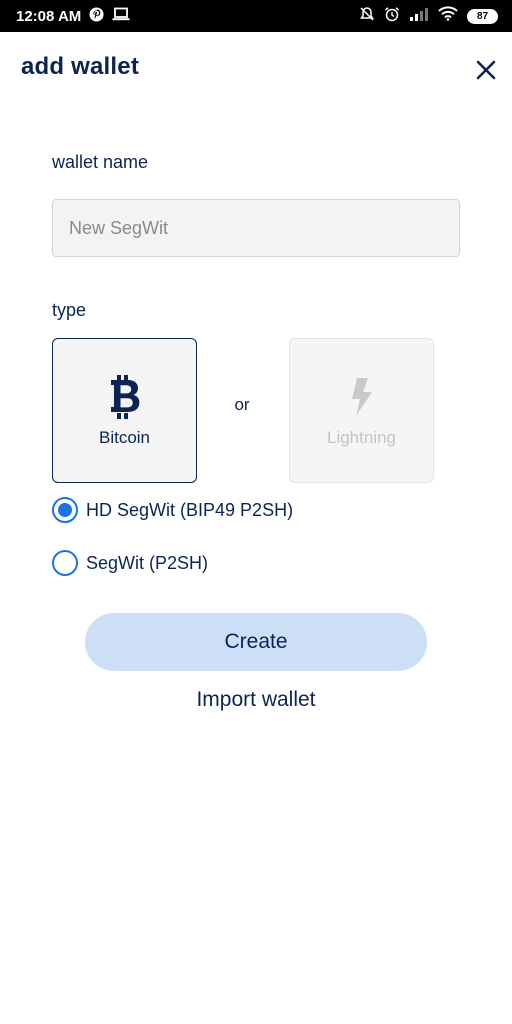  What do you see at coordinates (80, 66) in the screenshot?
I see `page-title: add wallet` at bounding box center [80, 66].